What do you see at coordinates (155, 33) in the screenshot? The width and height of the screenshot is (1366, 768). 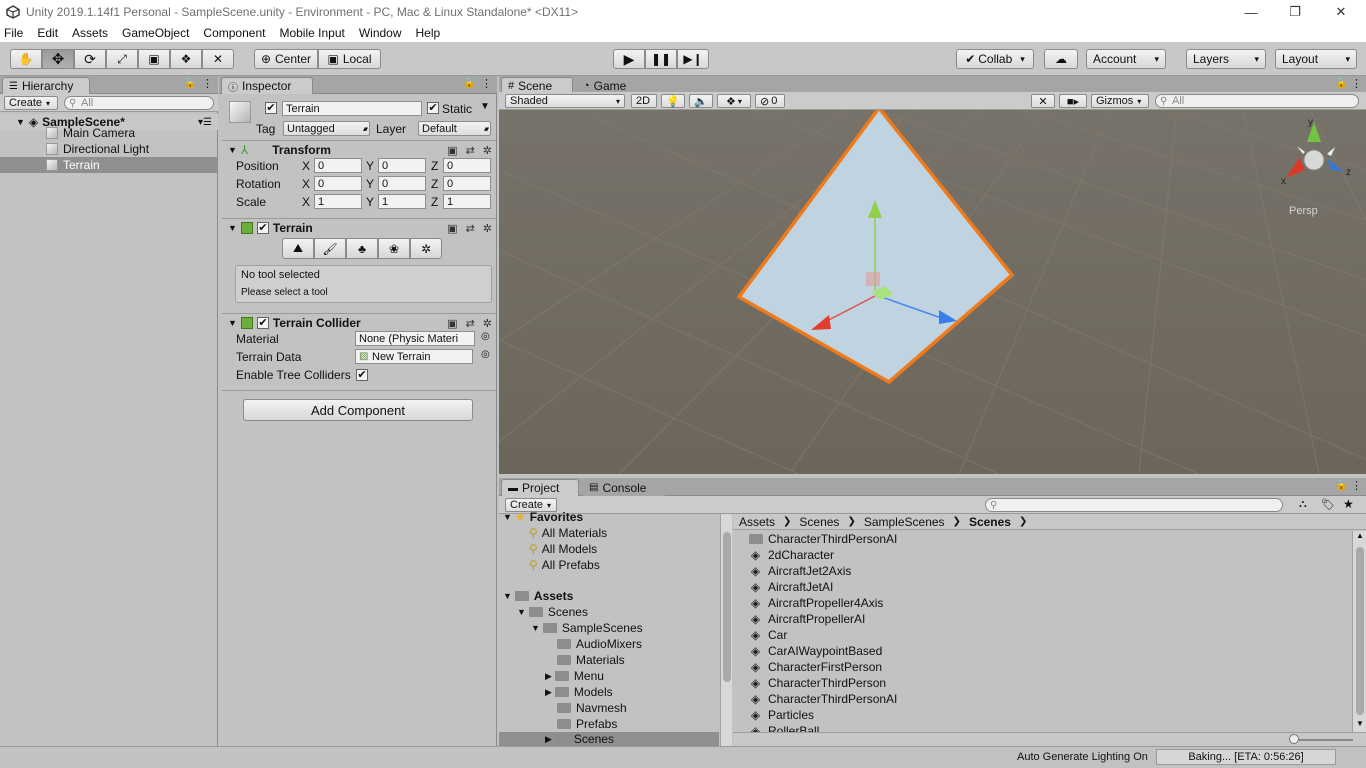 I see `menu-gameobject: GameObject` at bounding box center [155, 33].